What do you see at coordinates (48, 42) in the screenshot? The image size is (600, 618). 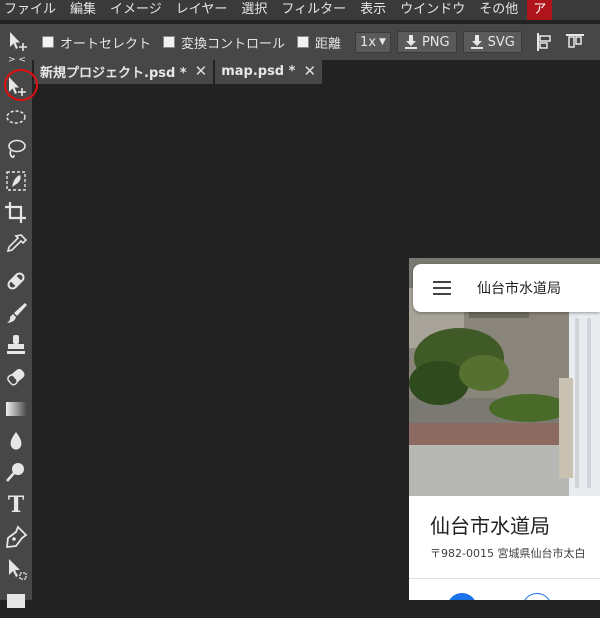 I see `auto-select-box` at bounding box center [48, 42].